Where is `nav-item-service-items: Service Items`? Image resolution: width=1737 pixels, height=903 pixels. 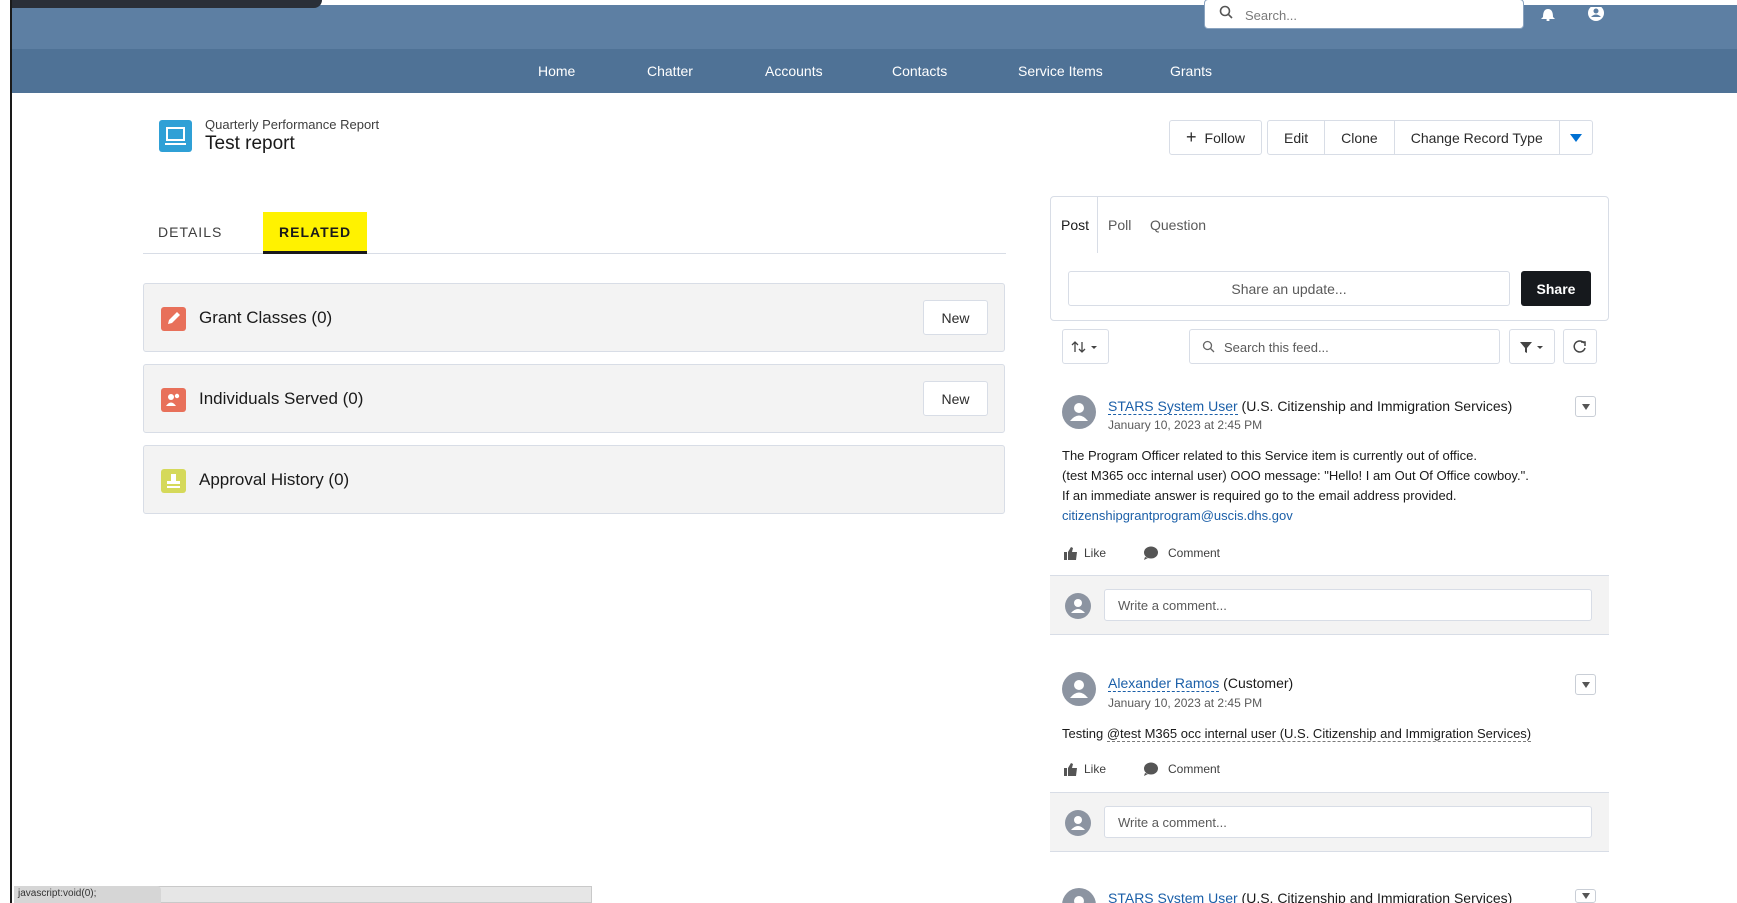
nav-item-service-items: Service Items is located at coordinates (1060, 71).